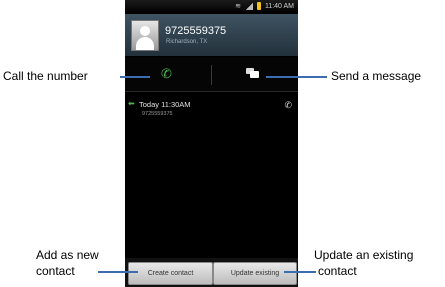 This screenshot has width=445, height=287. Describe the element at coordinates (118, 272) in the screenshot. I see `callout-line-add` at that location.